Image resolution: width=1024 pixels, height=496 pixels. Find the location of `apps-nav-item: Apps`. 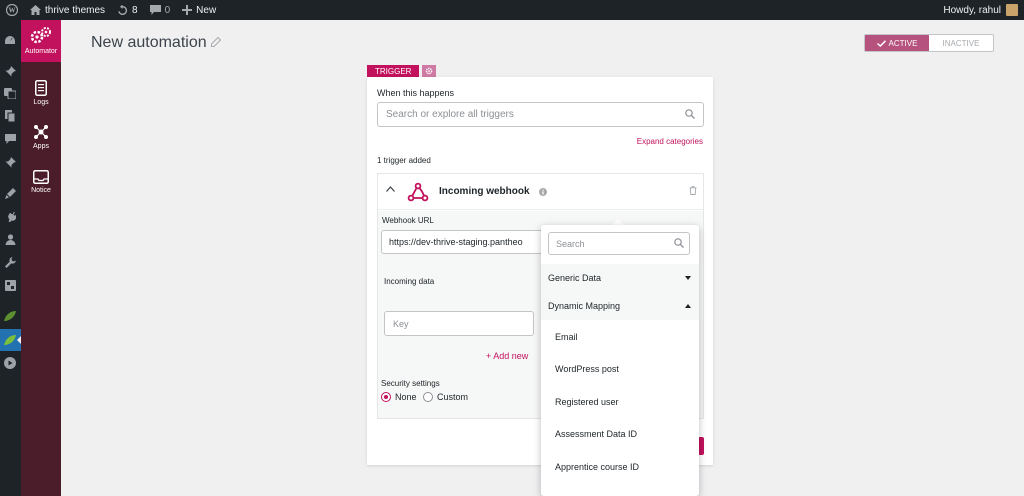

apps-nav-item: Apps is located at coordinates (41, 137).